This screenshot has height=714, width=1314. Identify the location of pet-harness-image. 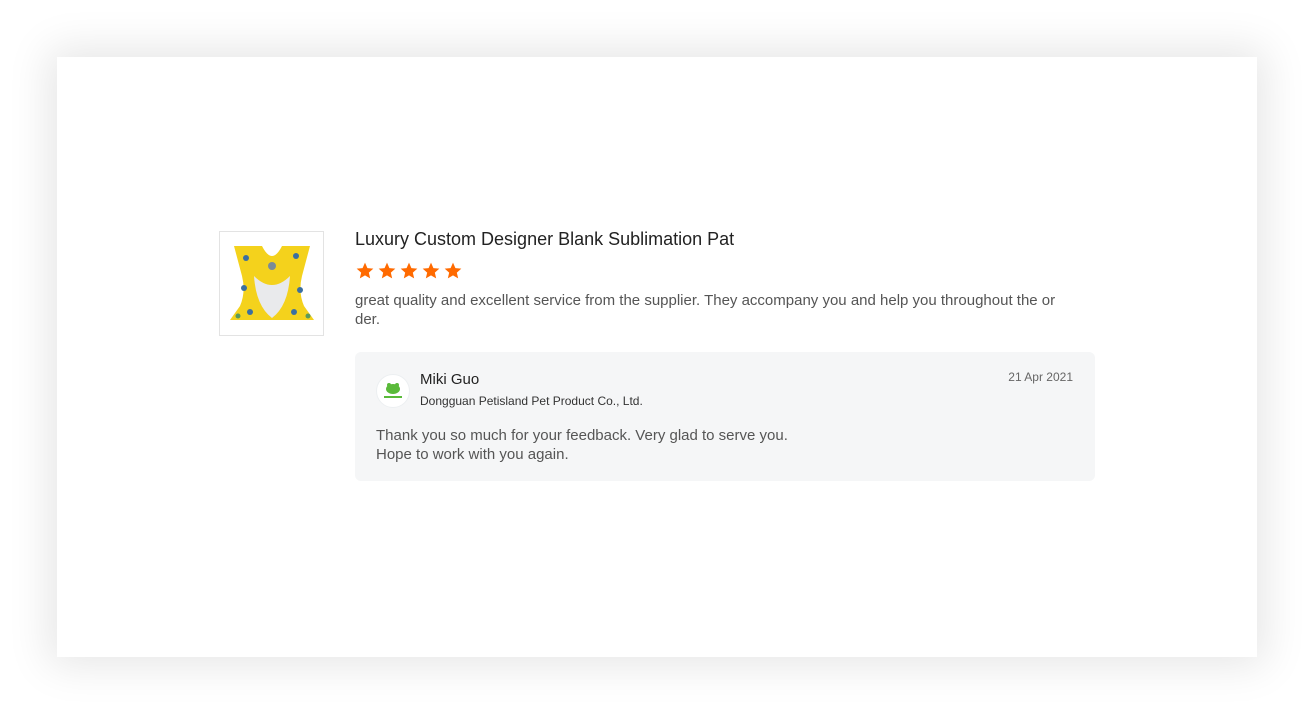
(271, 282).